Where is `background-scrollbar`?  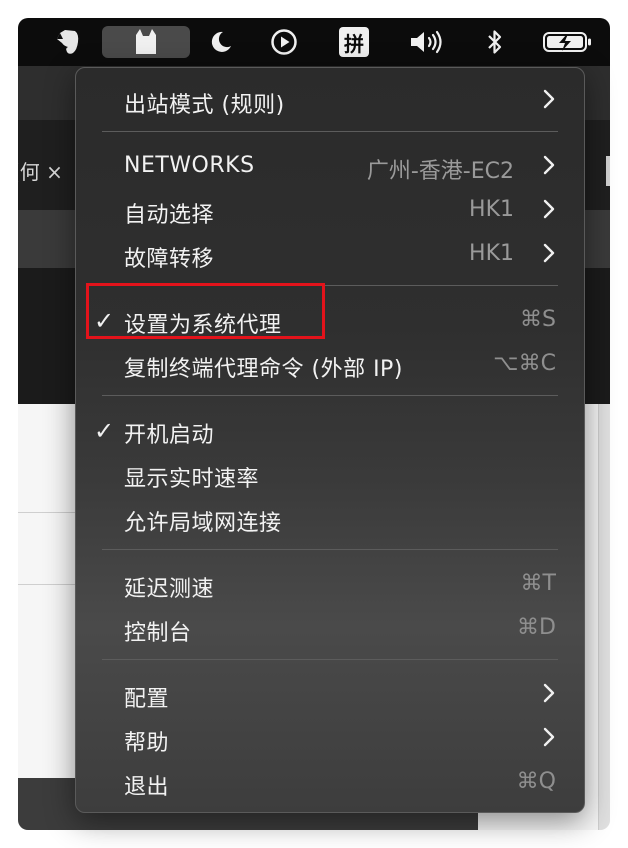
background-scrollbar is located at coordinates (604, 617).